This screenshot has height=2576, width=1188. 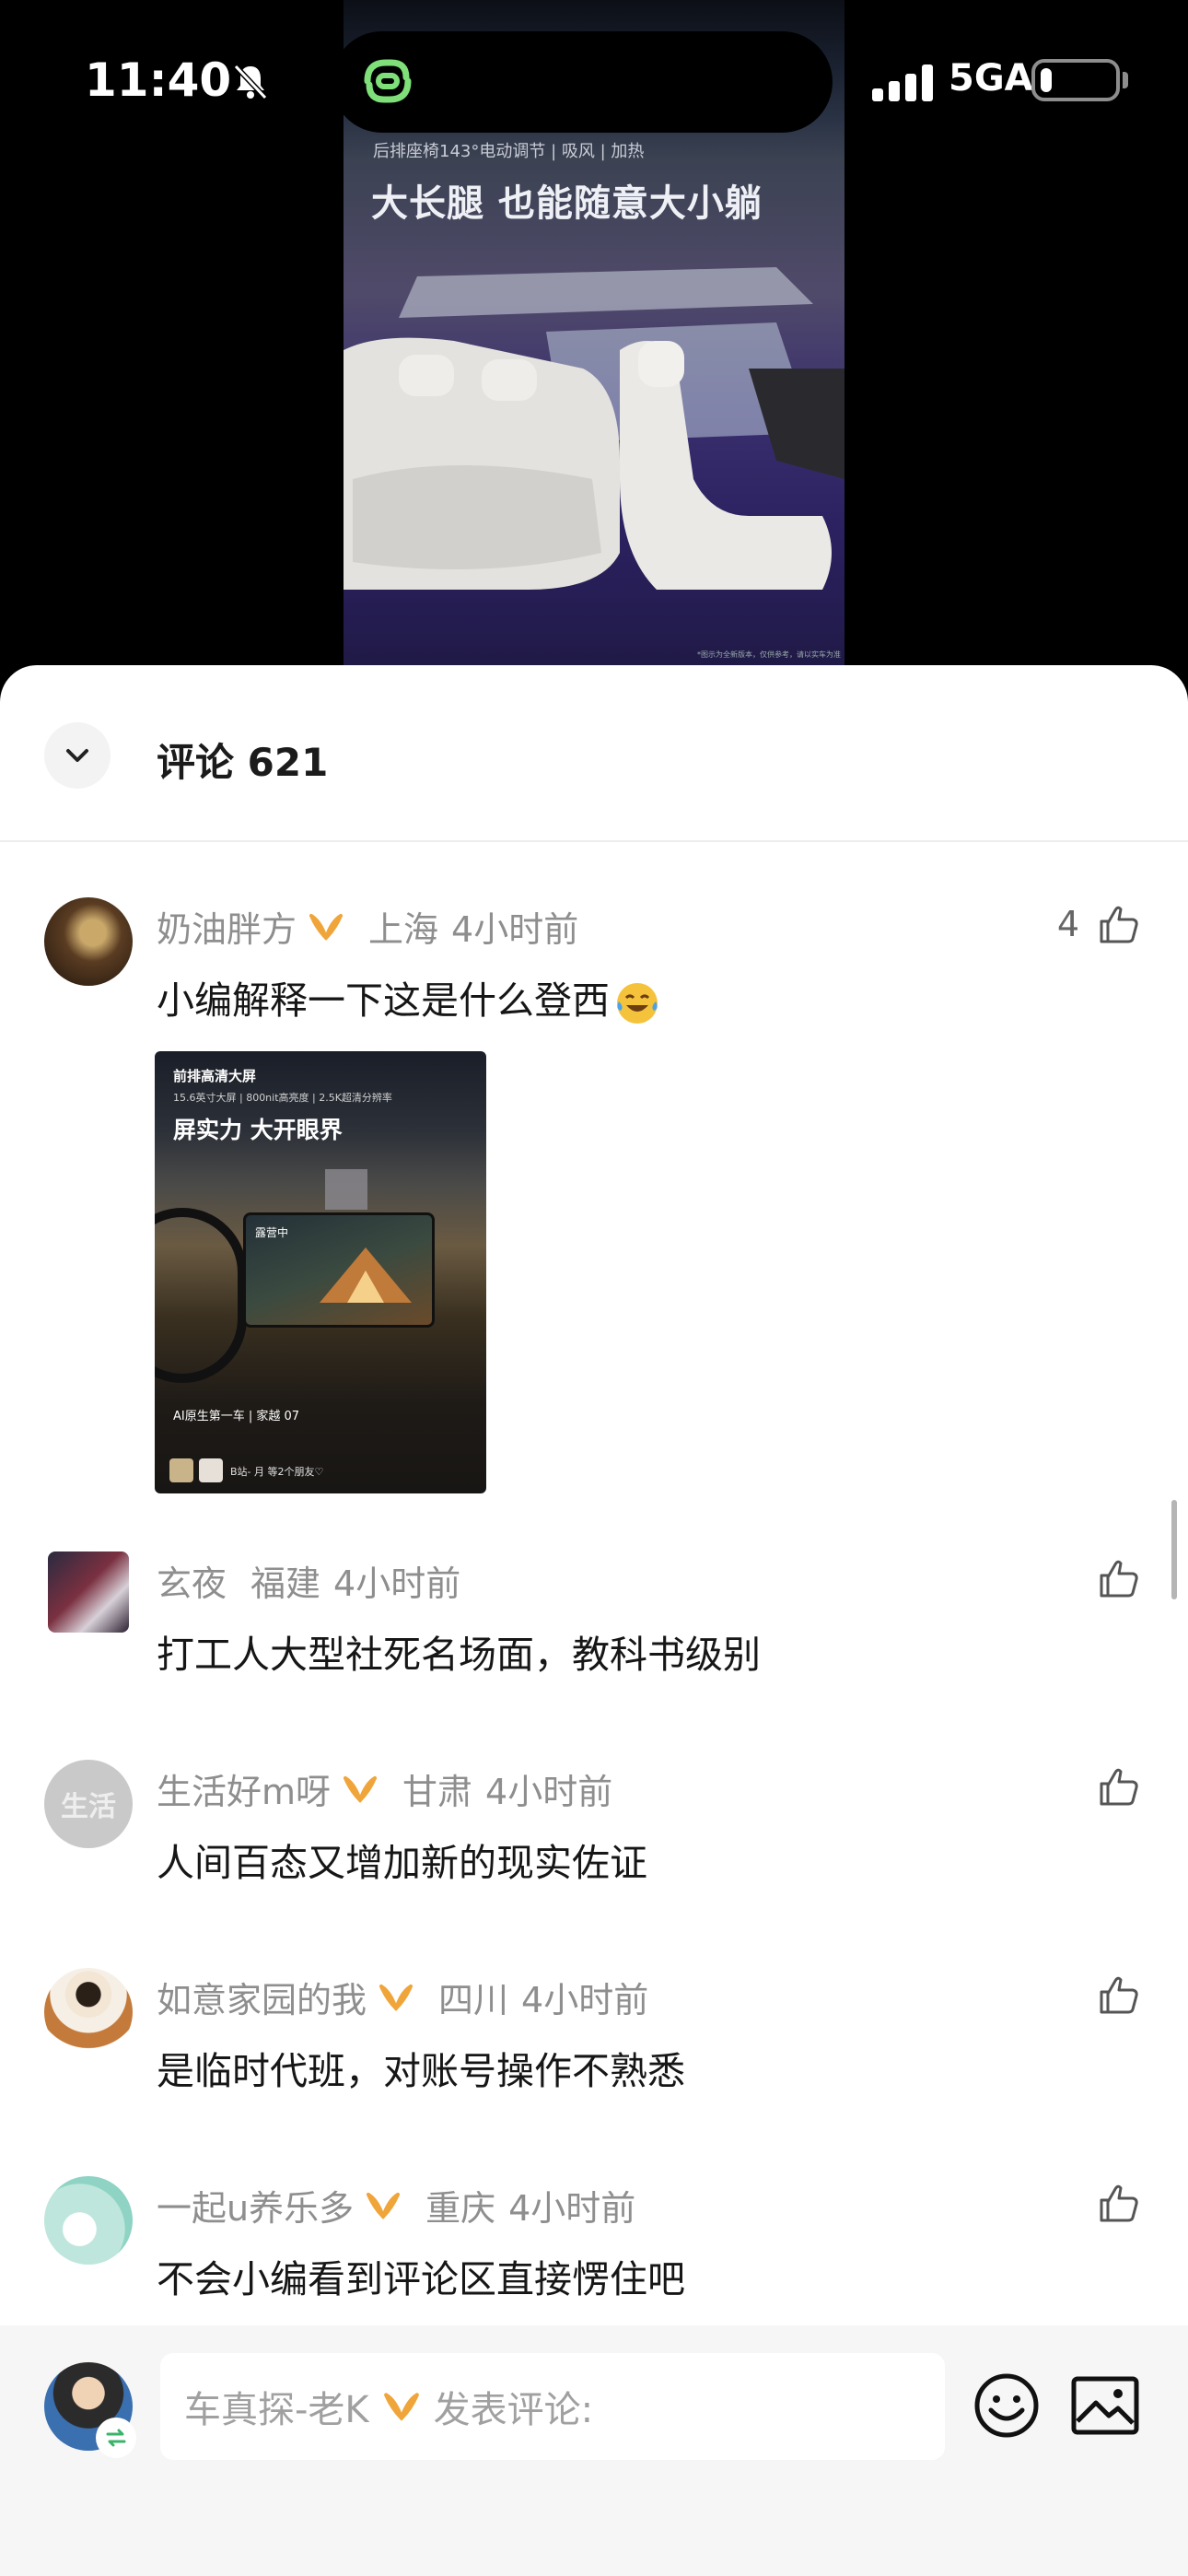 What do you see at coordinates (594, 2041) in the screenshot?
I see `comment-item: 如意家园的我 四川 4小时前 是临时代班，对账号操作不熟悉` at bounding box center [594, 2041].